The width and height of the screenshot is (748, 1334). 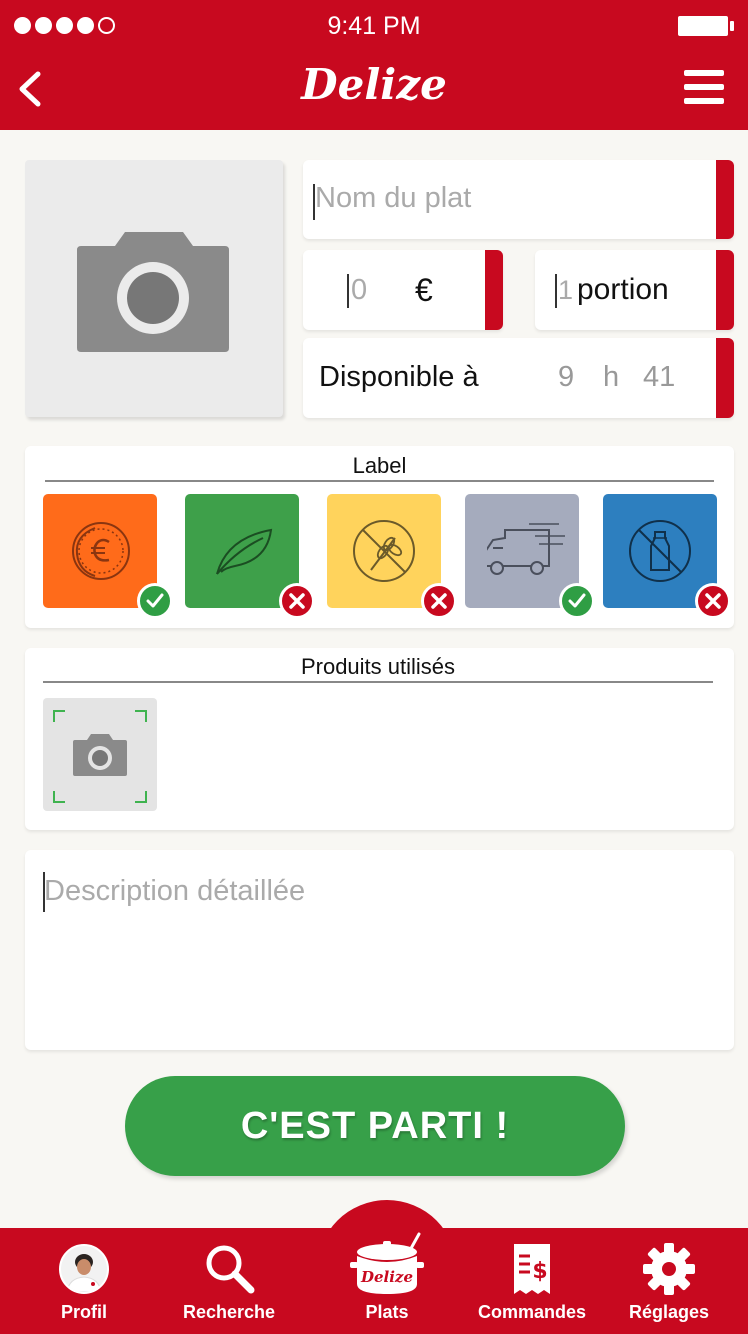 What do you see at coordinates (175, 891) in the screenshot?
I see `description-placeholder: Description détaillée` at bounding box center [175, 891].